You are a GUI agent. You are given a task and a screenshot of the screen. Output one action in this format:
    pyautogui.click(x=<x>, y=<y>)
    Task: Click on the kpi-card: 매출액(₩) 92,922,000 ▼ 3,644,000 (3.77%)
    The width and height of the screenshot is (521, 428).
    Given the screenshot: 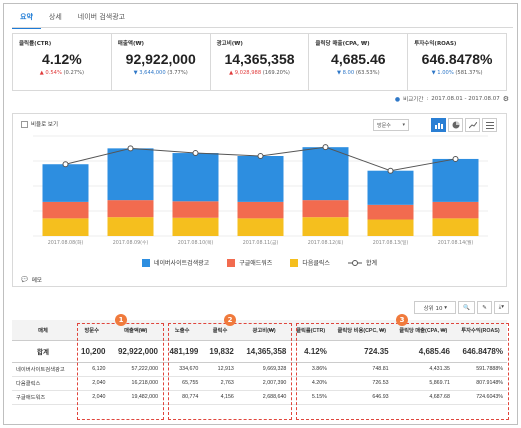 What is the action you would take?
    pyautogui.click(x=161, y=62)
    